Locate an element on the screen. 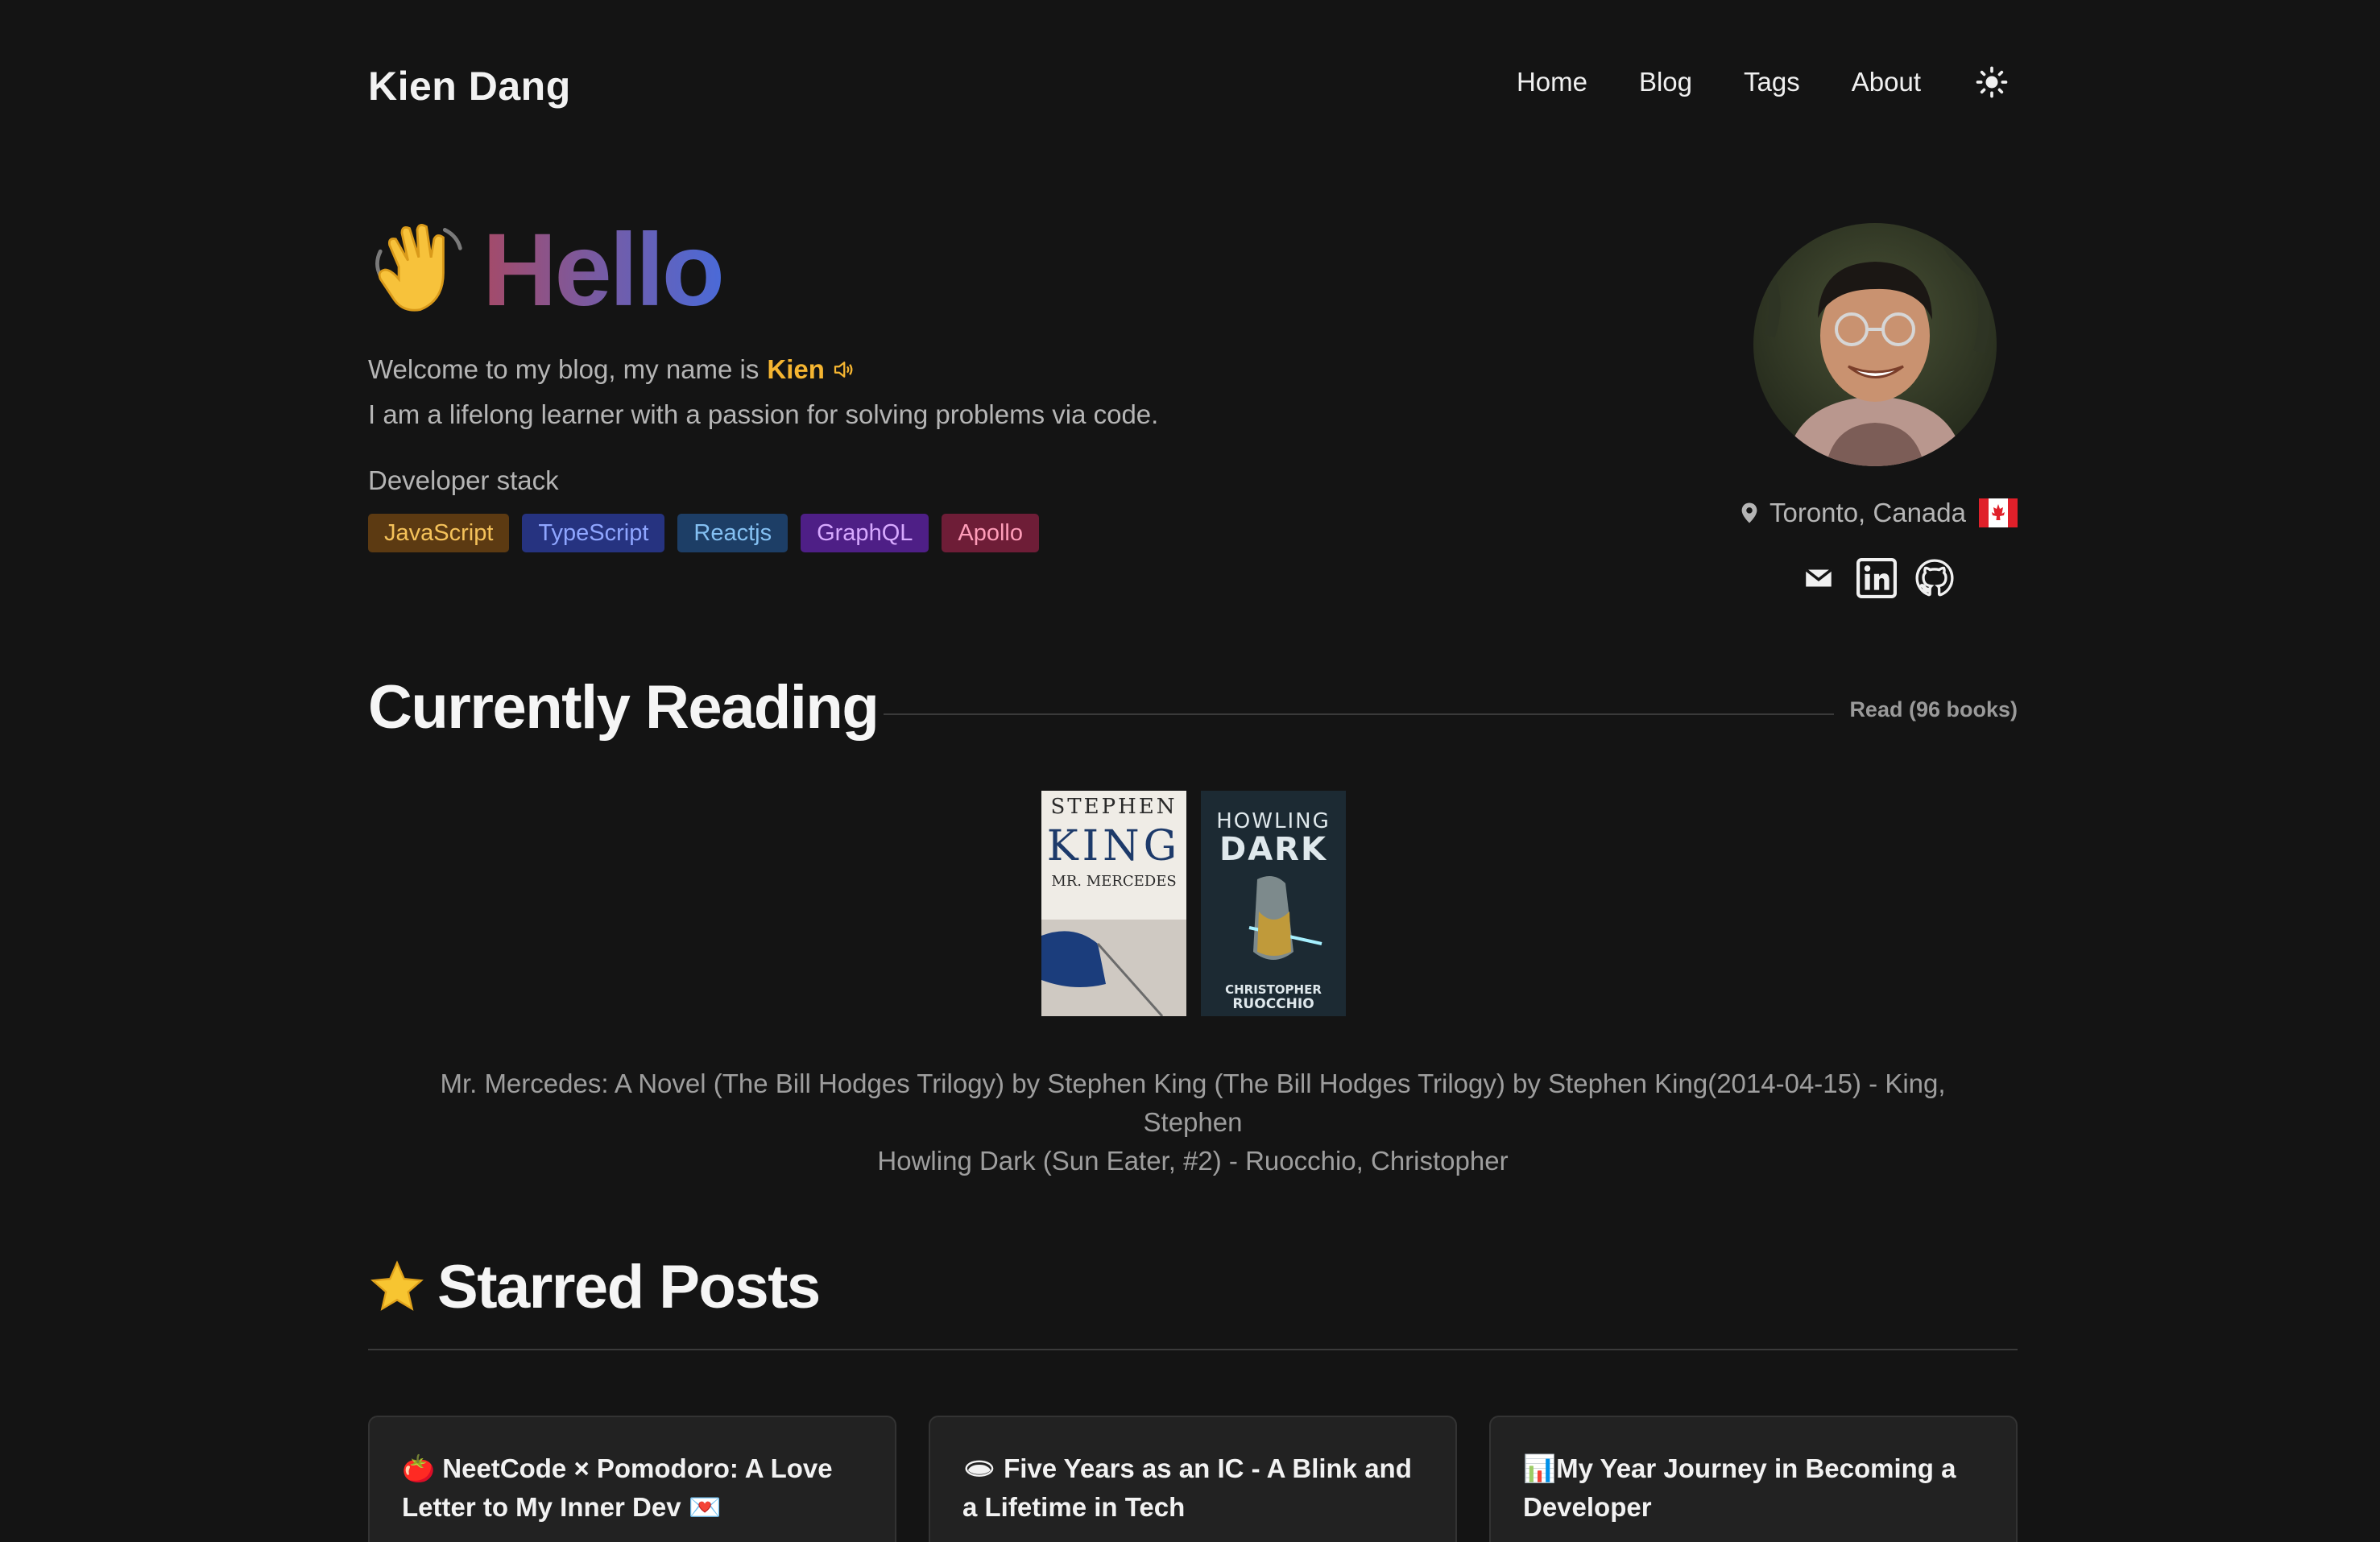 This screenshot has height=1542, width=2380. location-text: Toronto, Canada is located at coordinates (1867, 512).